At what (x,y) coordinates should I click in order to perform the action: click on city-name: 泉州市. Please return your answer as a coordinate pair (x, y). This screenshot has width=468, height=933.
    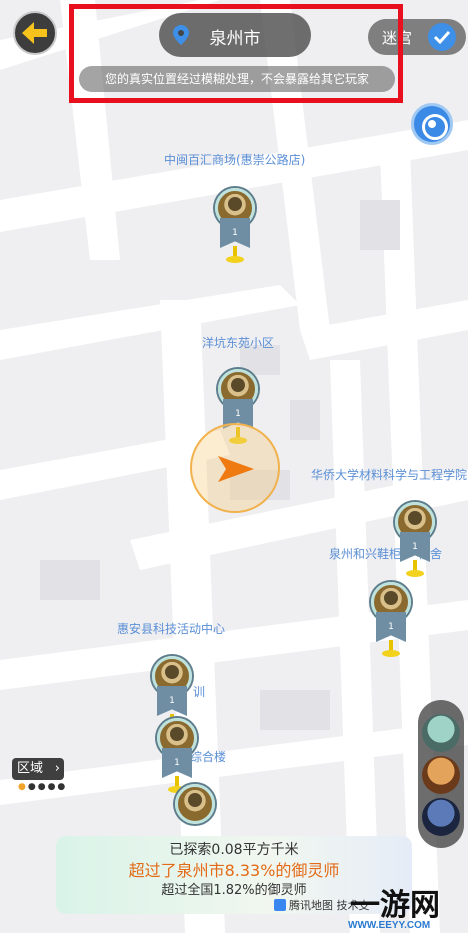
    Looking at the image, I should click on (235, 39).